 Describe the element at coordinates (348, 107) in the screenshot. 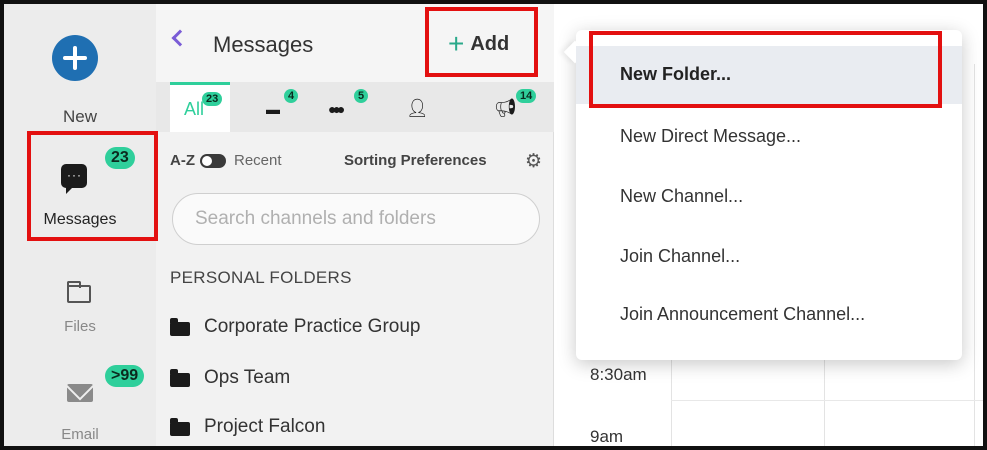

I see `tab-groups: ●●● 5` at that location.